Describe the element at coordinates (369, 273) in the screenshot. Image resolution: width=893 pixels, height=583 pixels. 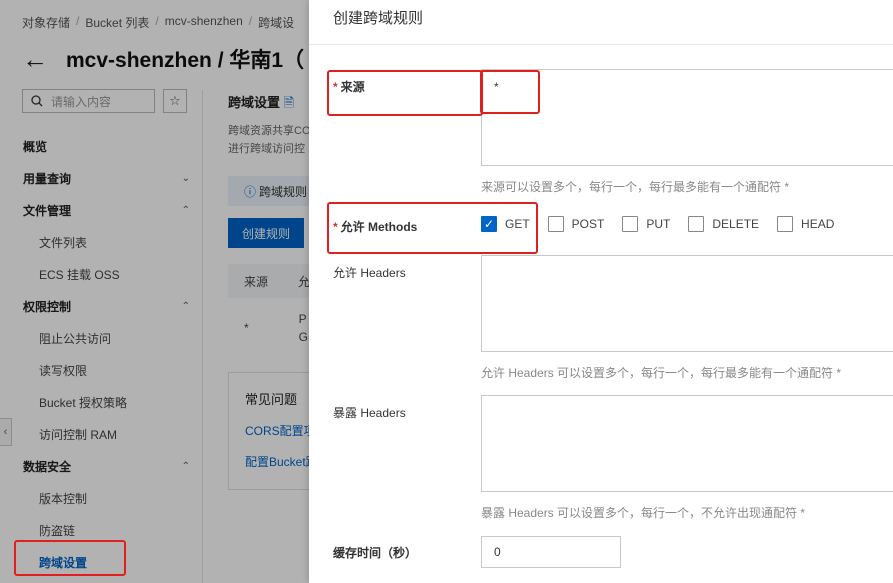
I see `allow-headers-label: 允许 Headers` at that location.